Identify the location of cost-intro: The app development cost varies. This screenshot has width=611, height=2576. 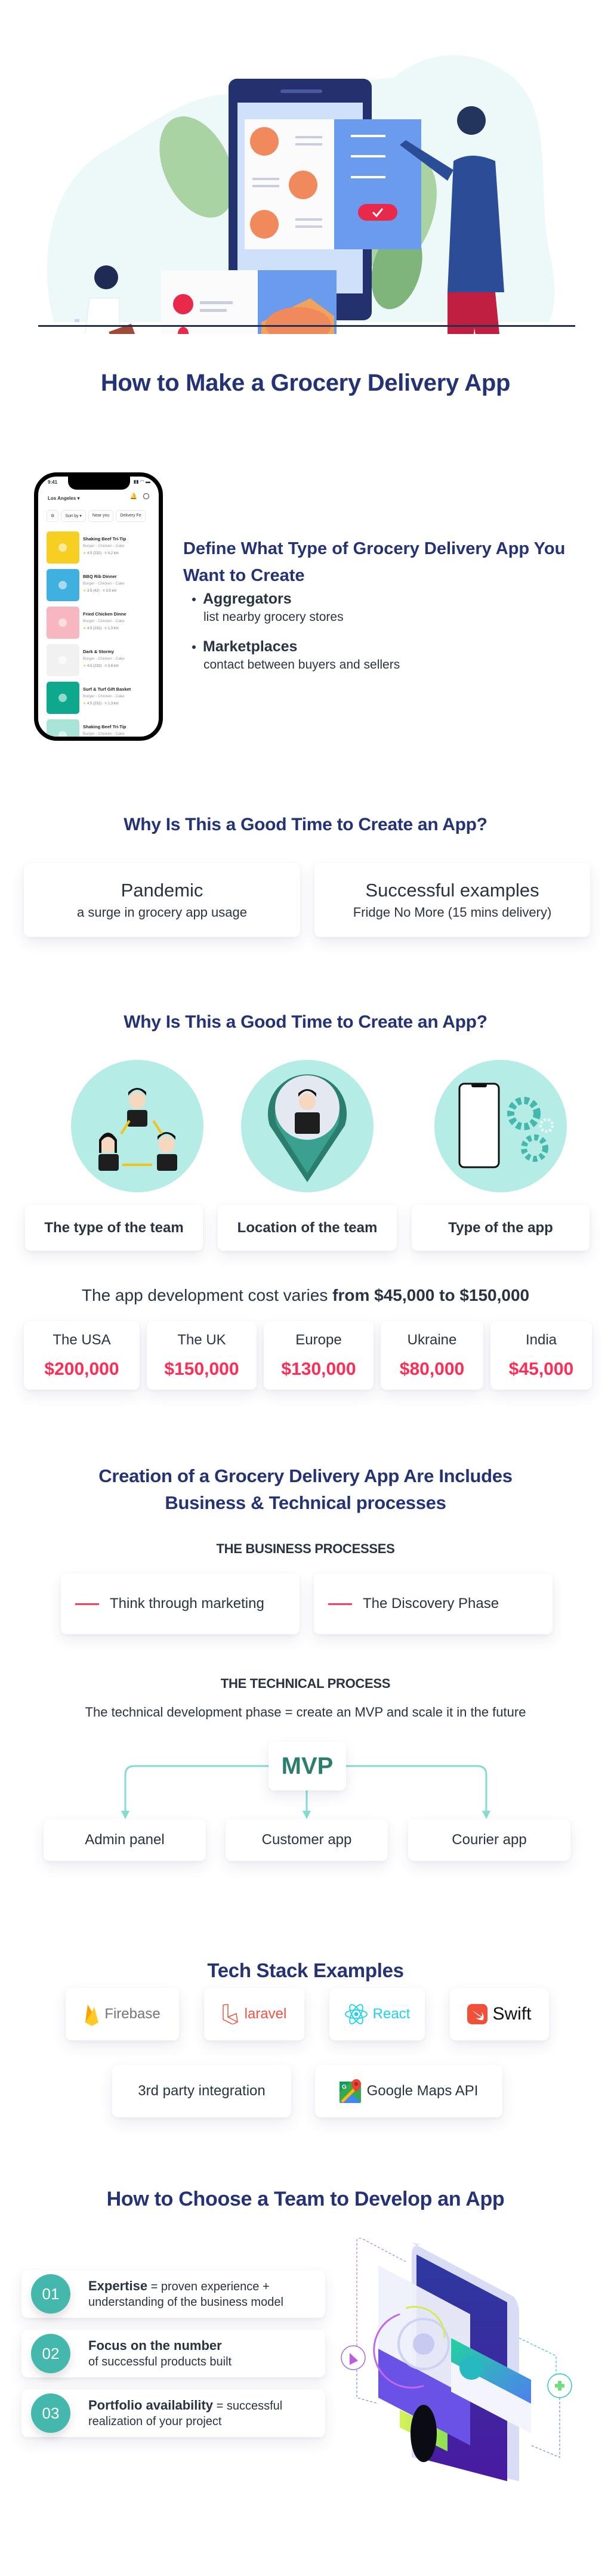
(207, 1295).